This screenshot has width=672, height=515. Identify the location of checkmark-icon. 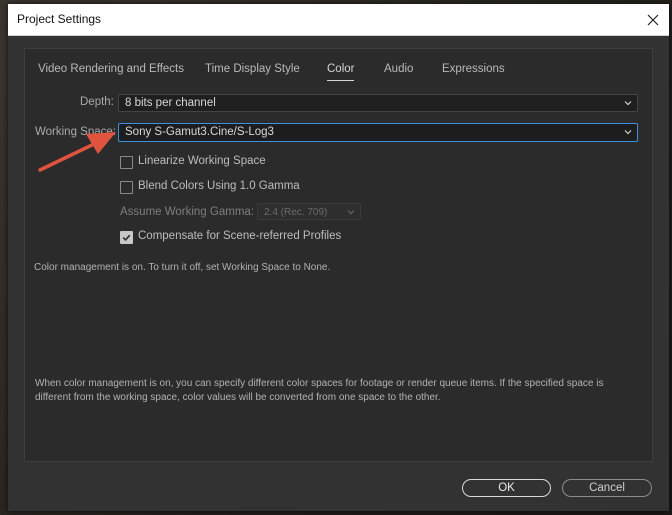
(126, 238).